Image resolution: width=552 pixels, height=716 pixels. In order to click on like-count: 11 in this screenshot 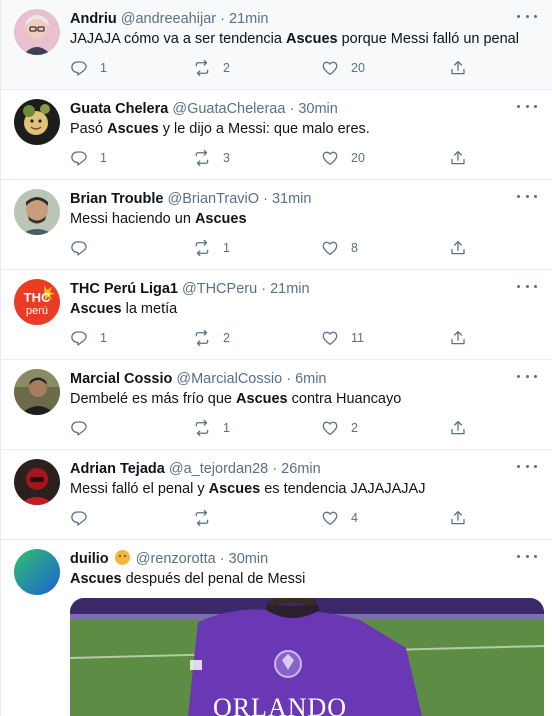, I will do `click(357, 338)`.